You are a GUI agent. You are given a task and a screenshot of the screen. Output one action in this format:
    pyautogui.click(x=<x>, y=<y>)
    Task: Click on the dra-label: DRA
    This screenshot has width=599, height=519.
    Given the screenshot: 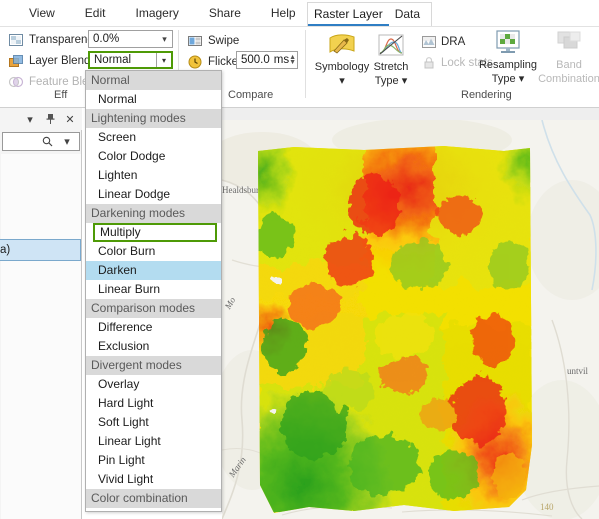 What is the action you would take?
    pyautogui.click(x=453, y=42)
    